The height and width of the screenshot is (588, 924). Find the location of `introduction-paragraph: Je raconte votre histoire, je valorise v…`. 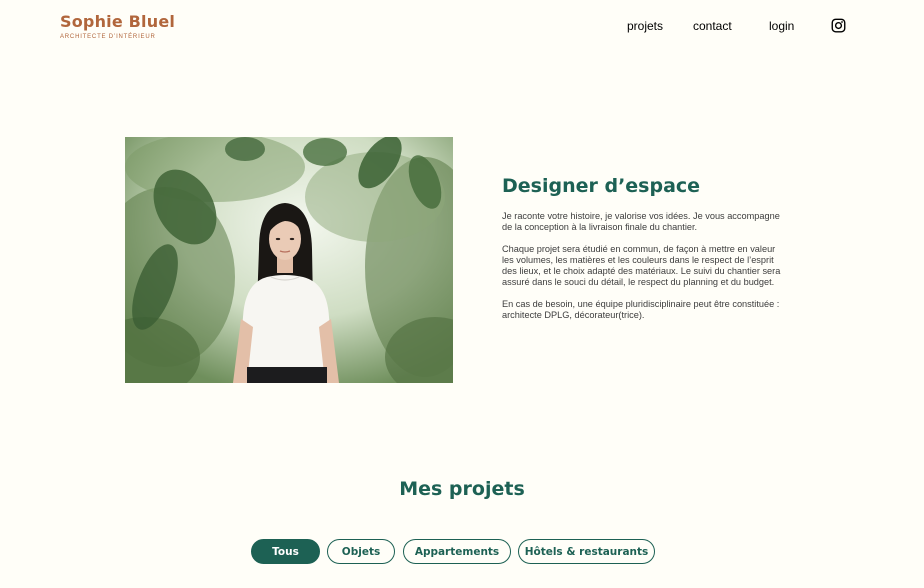

introduction-paragraph: Je raconte votre histoire, je valorise v… is located at coordinates (641, 221).